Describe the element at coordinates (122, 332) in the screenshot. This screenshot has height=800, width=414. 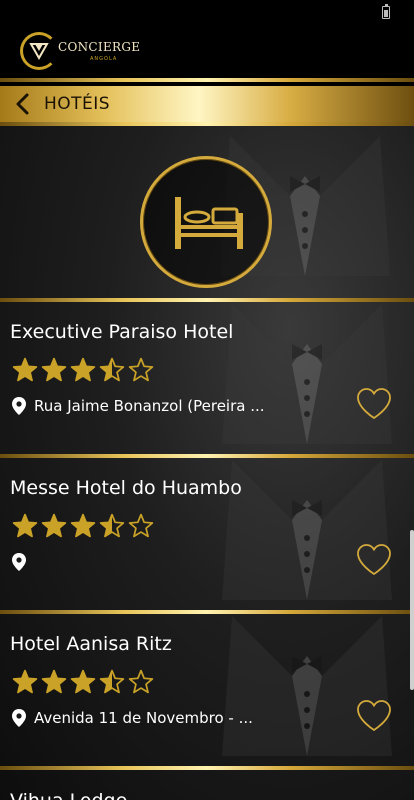
I see `hotel-name: Executive Paraiso Hotel` at that location.